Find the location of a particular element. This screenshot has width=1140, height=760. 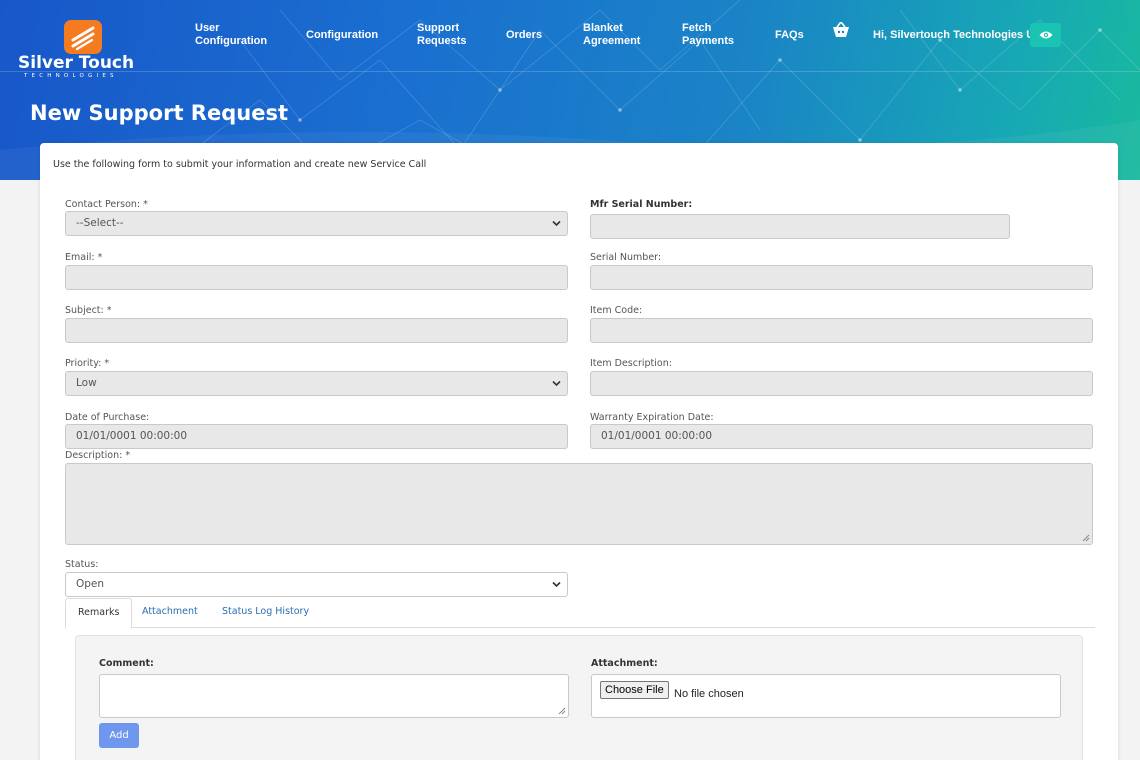

warranty-expiration-input: 01/01/0001 00:00:00 is located at coordinates (841, 436).